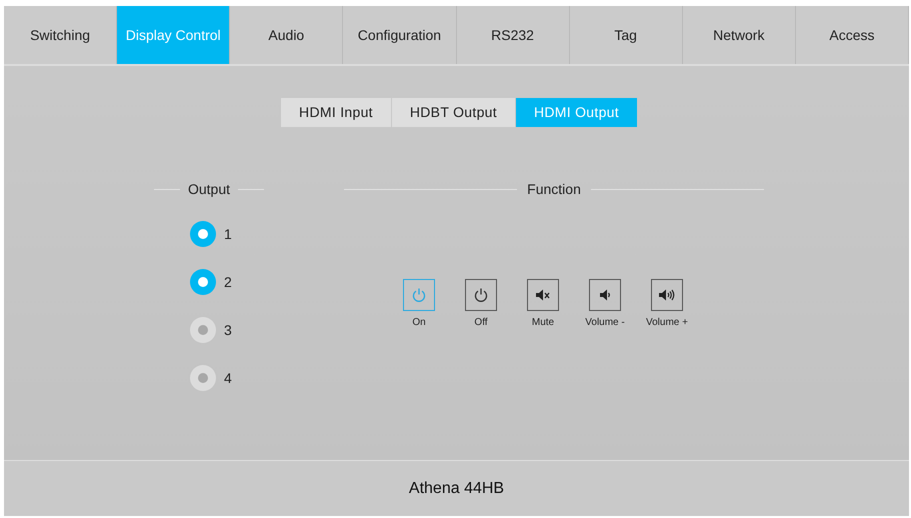  What do you see at coordinates (336, 112) in the screenshot?
I see `sub-tab: HDMI Input` at bounding box center [336, 112].